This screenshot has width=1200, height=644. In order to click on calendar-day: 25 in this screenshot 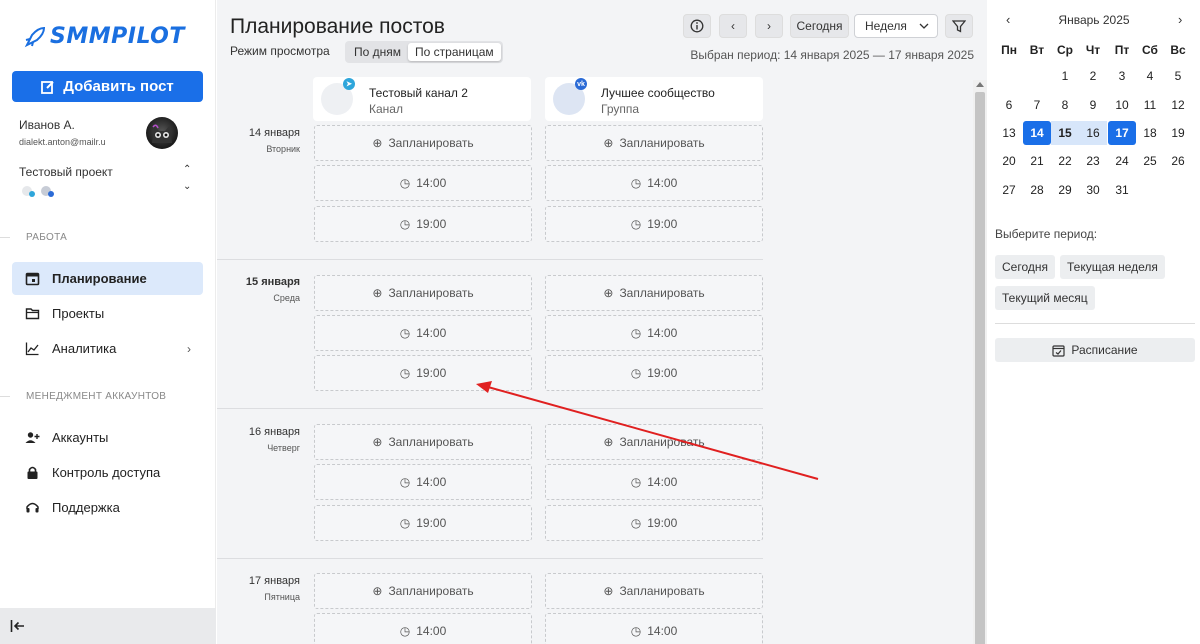, I will do `click(1150, 161)`.